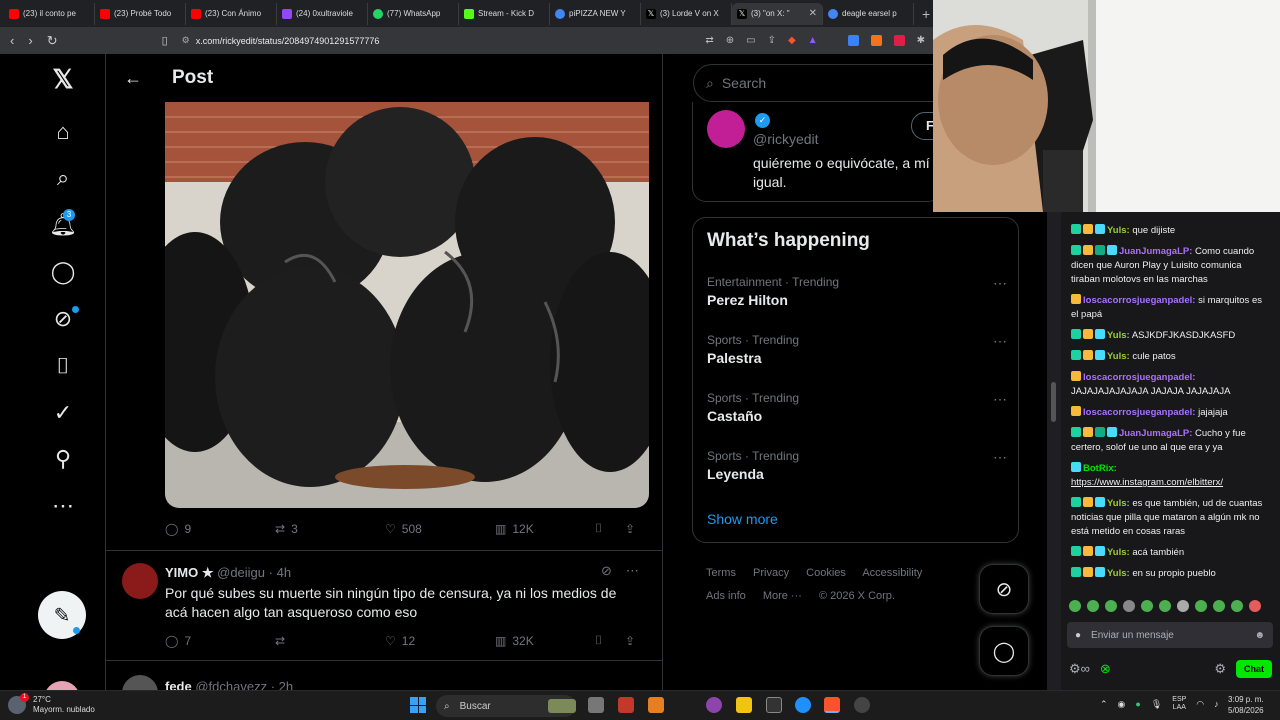  Describe the element at coordinates (504, 13) in the screenshot. I see `browser-tab: Stream - Kick D` at that location.